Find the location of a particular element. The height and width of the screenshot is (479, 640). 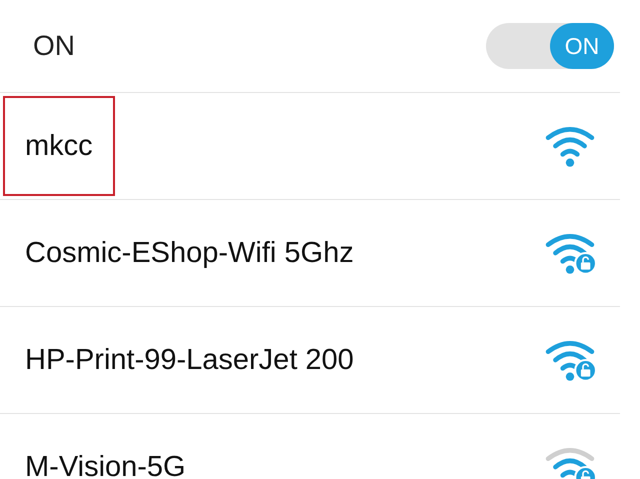

network-name: HP-Print-99-LaserJet 200 is located at coordinates (189, 360).